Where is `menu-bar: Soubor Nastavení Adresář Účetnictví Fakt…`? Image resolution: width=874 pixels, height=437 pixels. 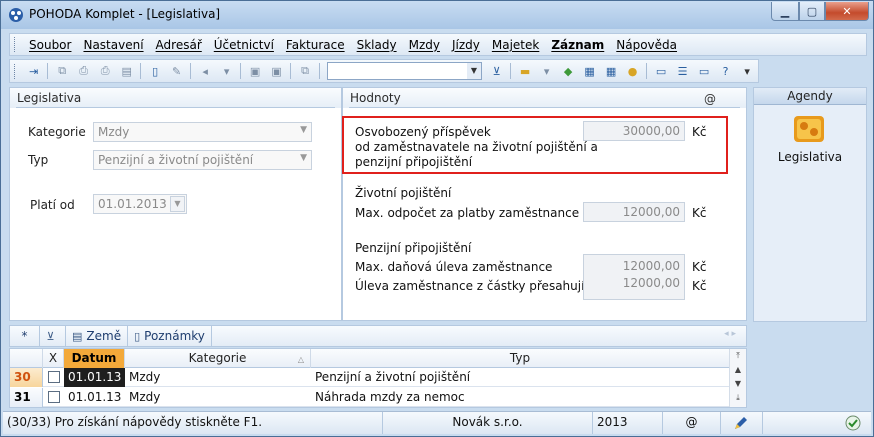
menu-bar: Soubor Nastavení Adresář Účetnictví Fakt… is located at coordinates (438, 44).